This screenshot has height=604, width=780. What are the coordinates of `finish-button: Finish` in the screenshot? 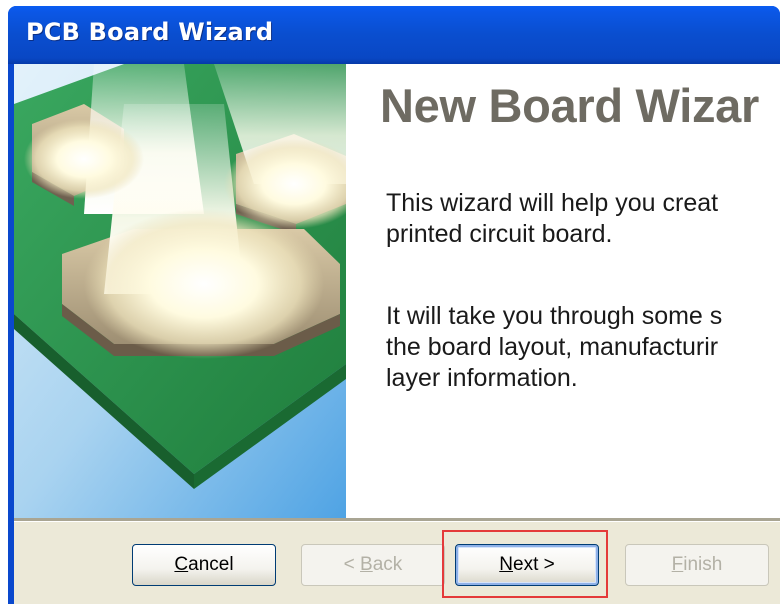 It's located at (697, 565).